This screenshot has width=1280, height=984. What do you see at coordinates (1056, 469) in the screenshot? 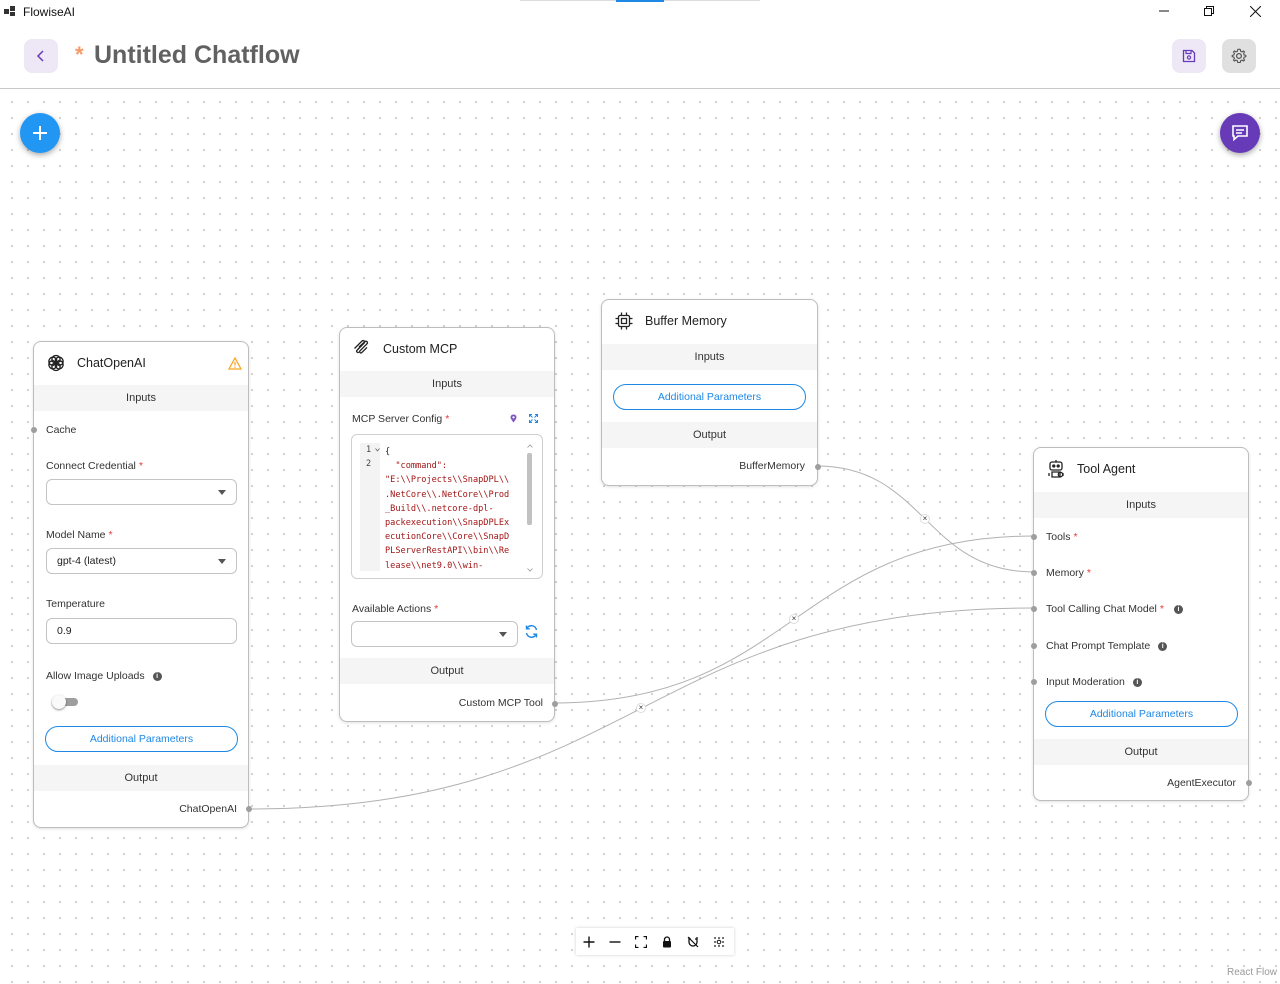
I see `robot-icon` at bounding box center [1056, 469].